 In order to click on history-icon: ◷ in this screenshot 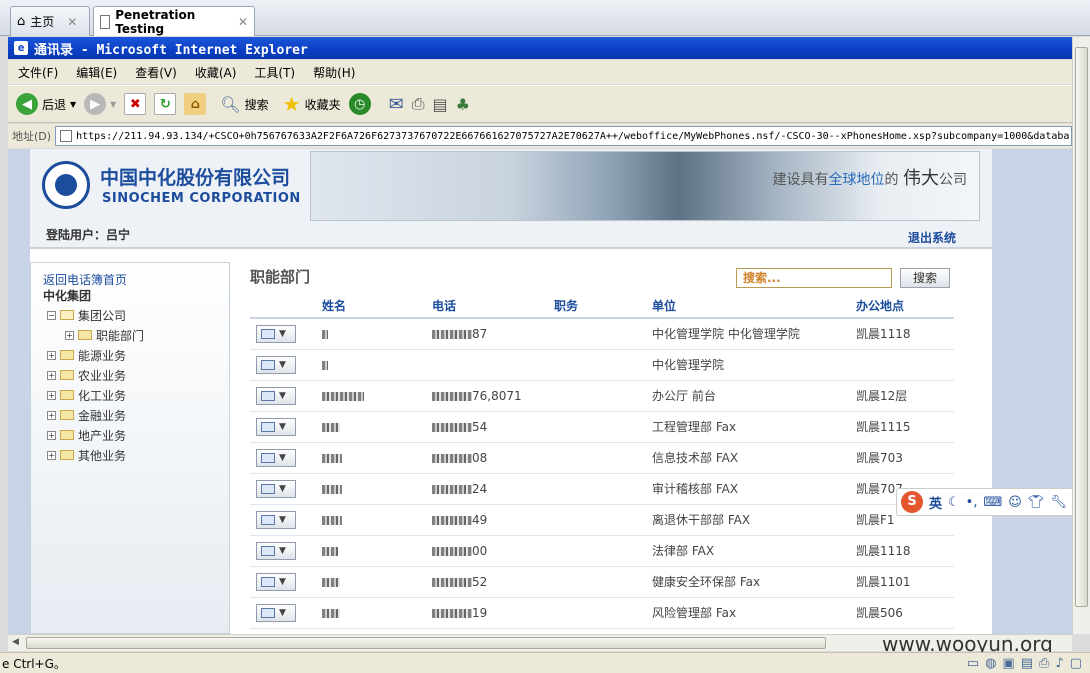, I will do `click(359, 104)`.